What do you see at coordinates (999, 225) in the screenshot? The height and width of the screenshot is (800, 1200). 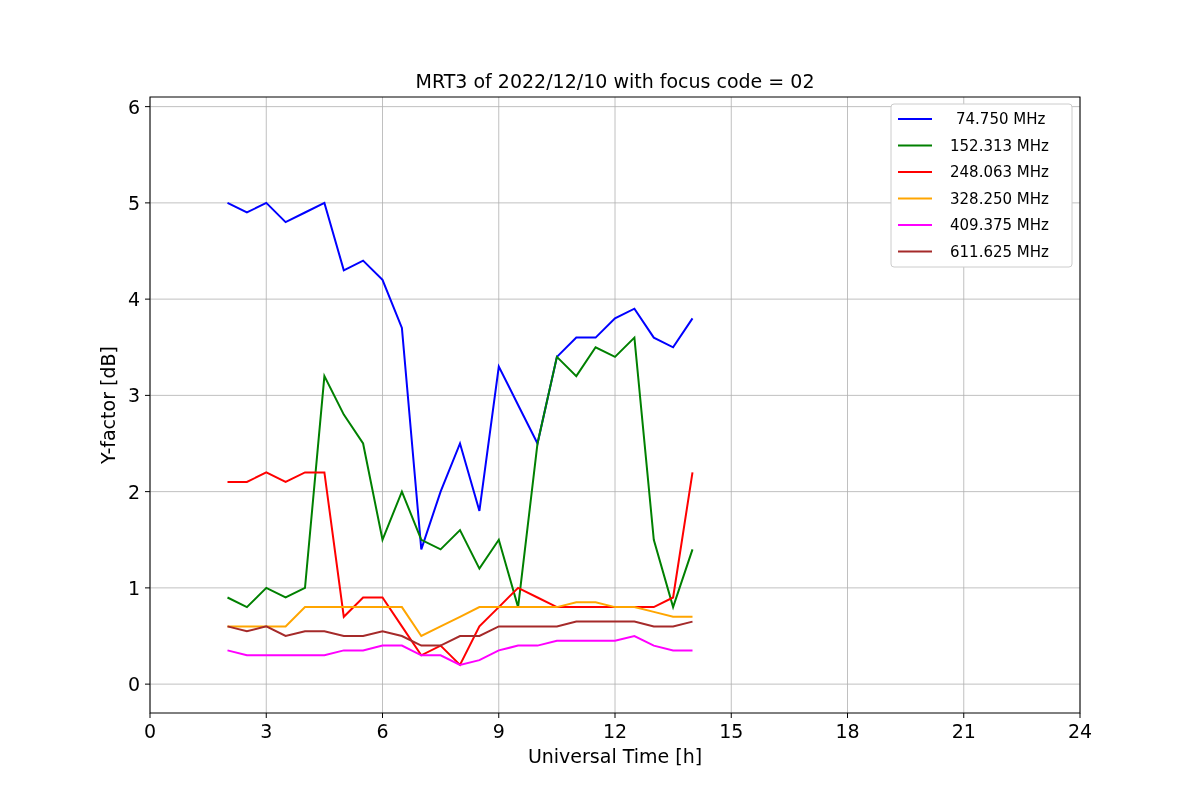 I see `legend-label: 409.375 MHz` at bounding box center [999, 225].